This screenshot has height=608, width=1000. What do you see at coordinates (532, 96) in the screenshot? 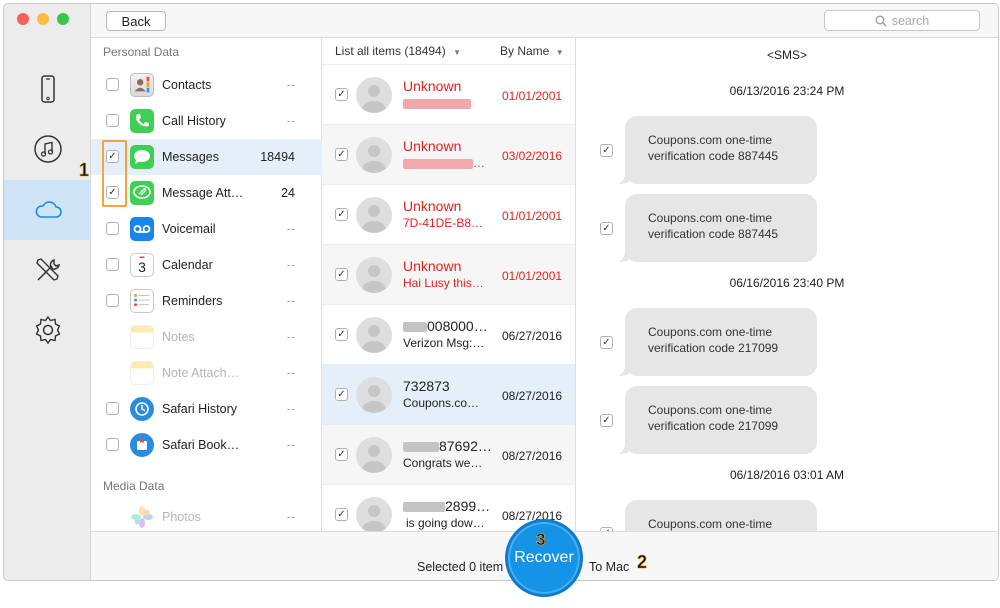
I see `message-date: 01/01/2001` at bounding box center [532, 96].